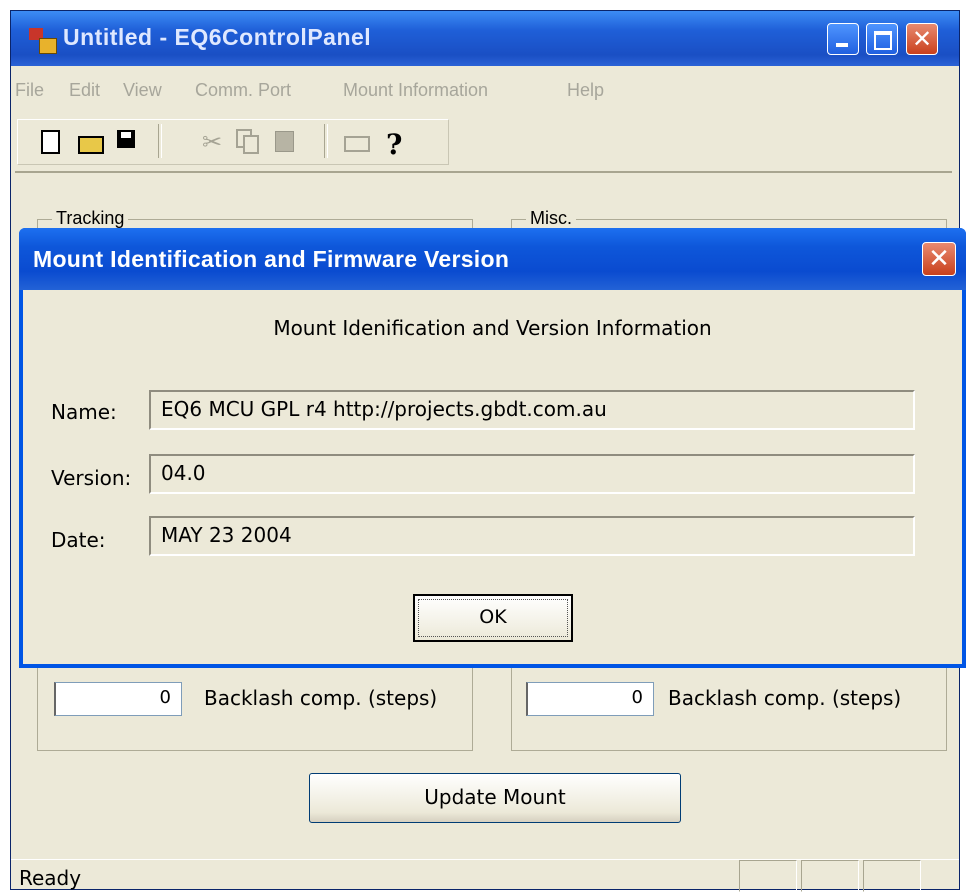  What do you see at coordinates (590, 699) in the screenshot?
I see `misc-backlash-input: 0` at bounding box center [590, 699].